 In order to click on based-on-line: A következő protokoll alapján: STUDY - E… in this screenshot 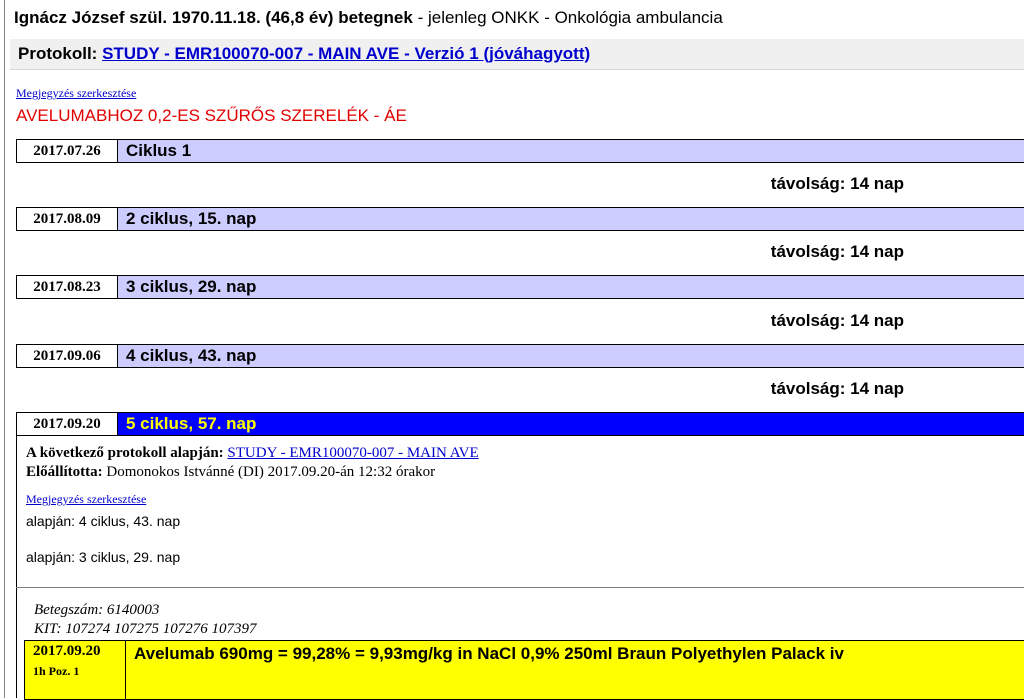, I will do `click(252, 453)`.